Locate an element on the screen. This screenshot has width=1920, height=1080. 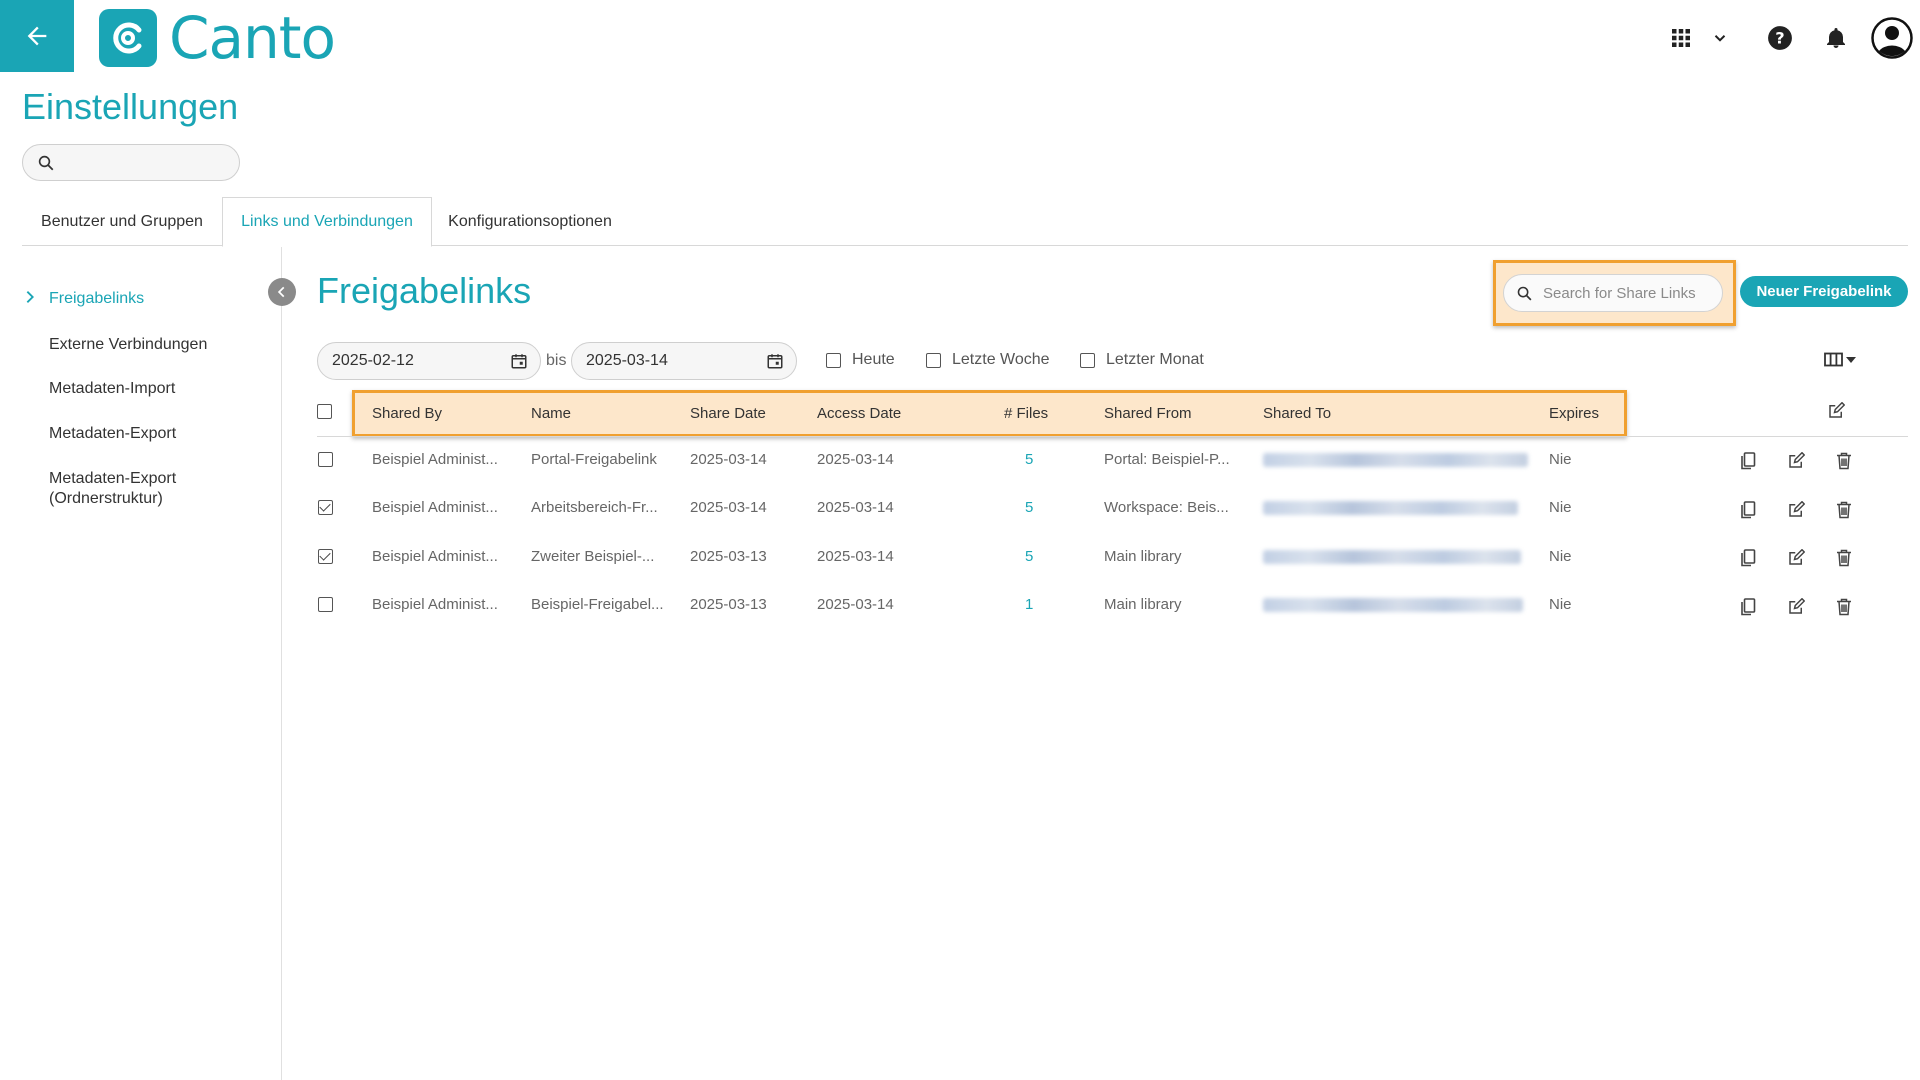
filter-letzter-monat: Letzter Monat is located at coordinates (1142, 360).